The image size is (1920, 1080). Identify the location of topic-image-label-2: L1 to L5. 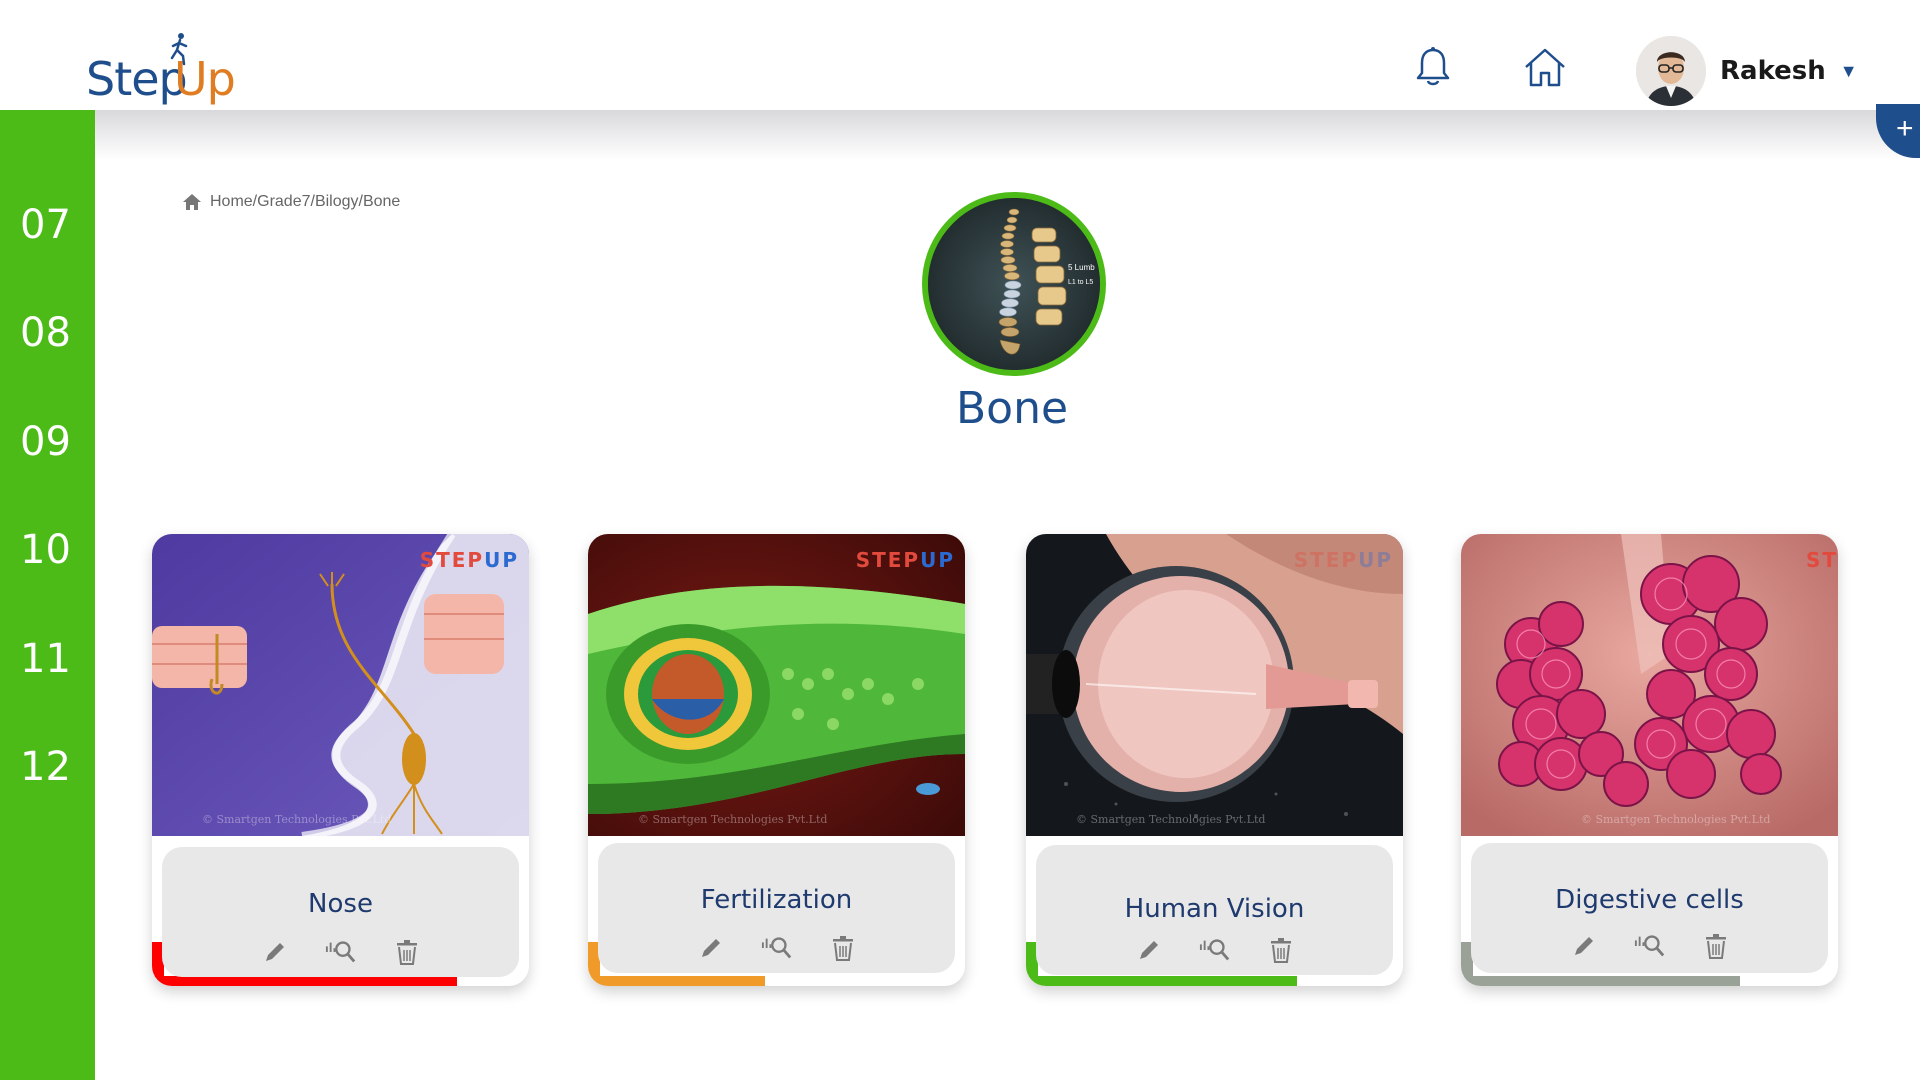
(1080, 282).